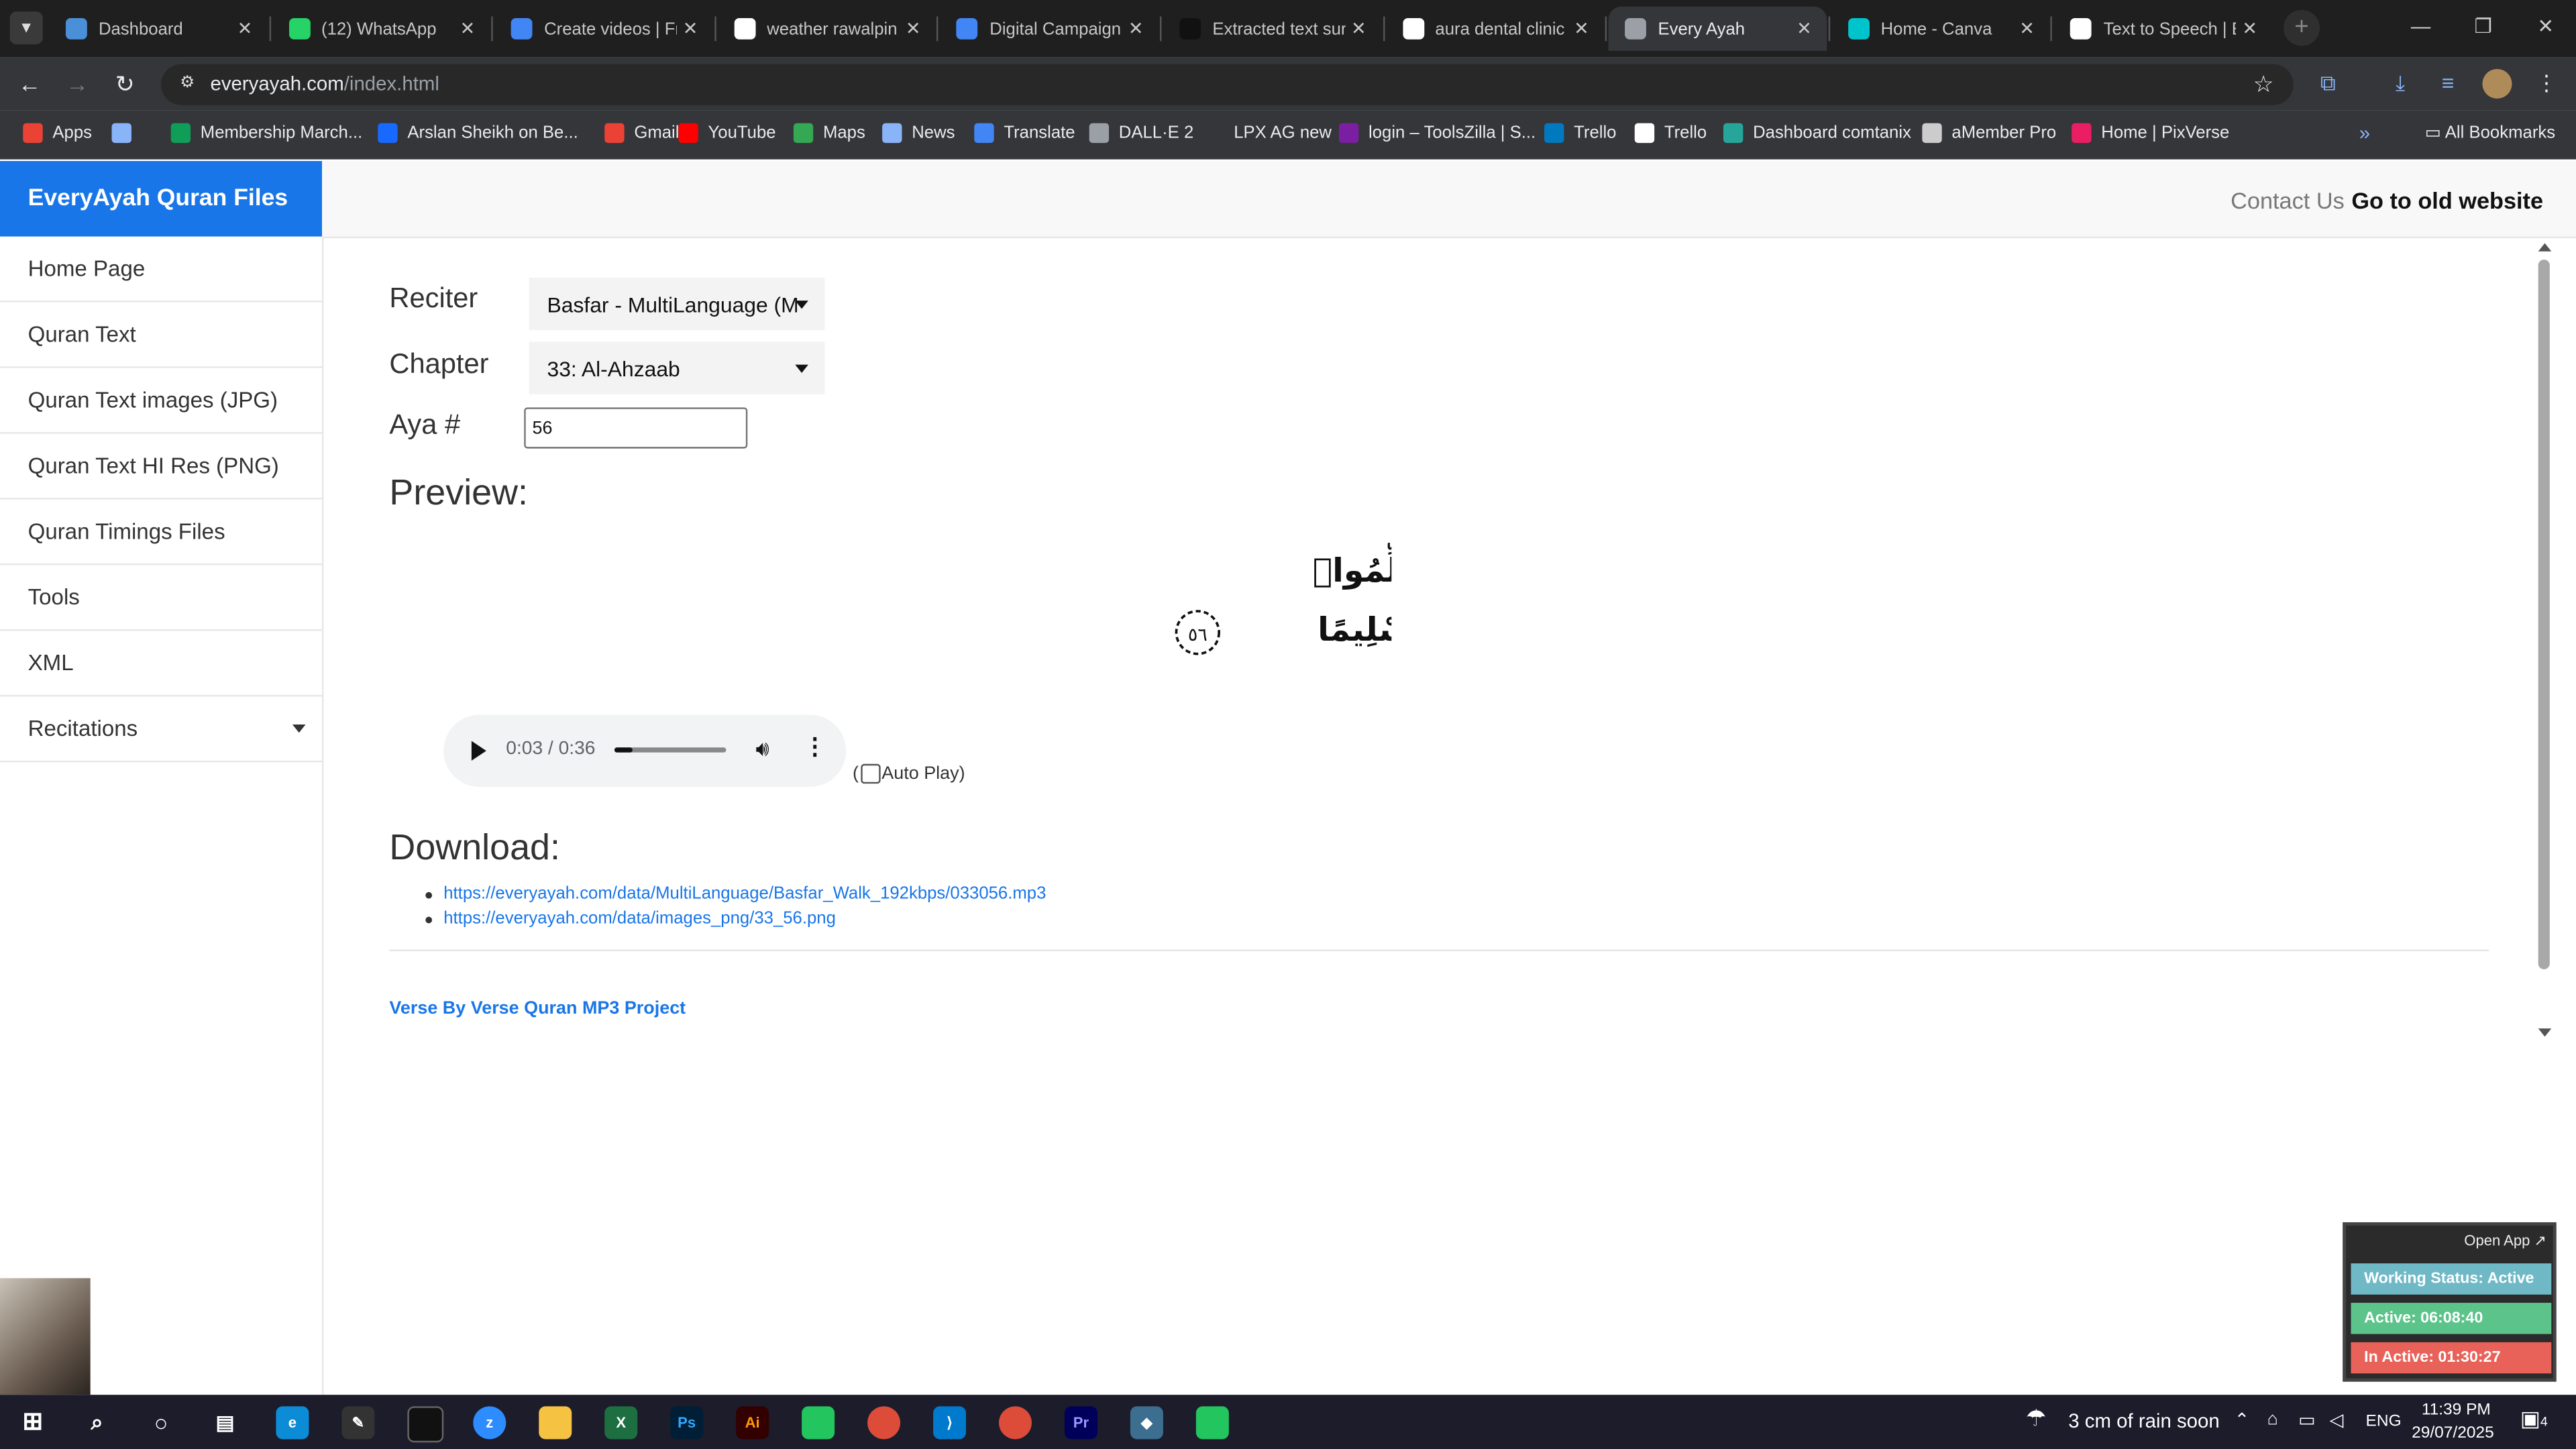  I want to click on bookmark-star-icon: ☆, so click(2263, 84).